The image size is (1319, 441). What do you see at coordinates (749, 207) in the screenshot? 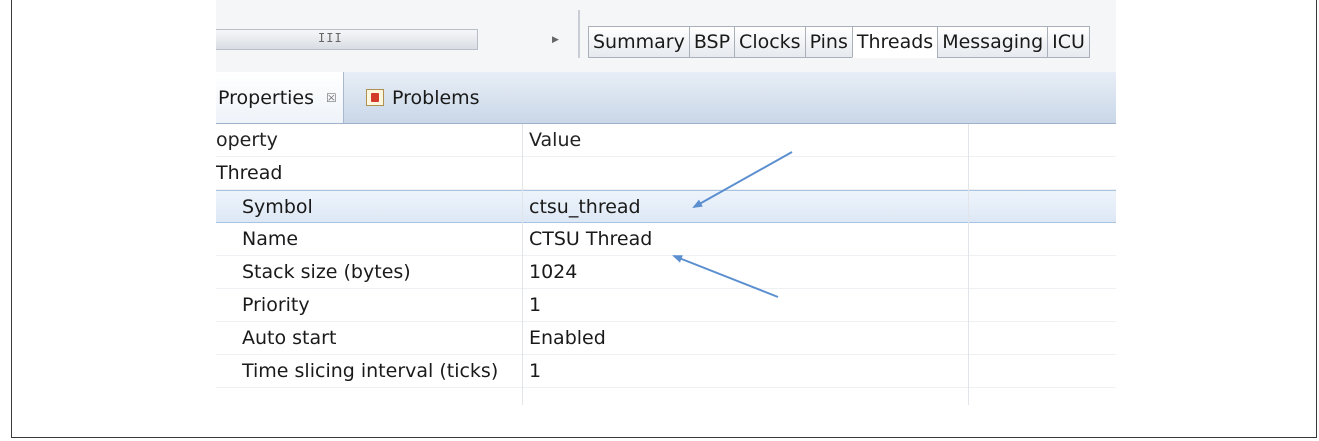
I see `property-value: ctsu_thread` at bounding box center [749, 207].